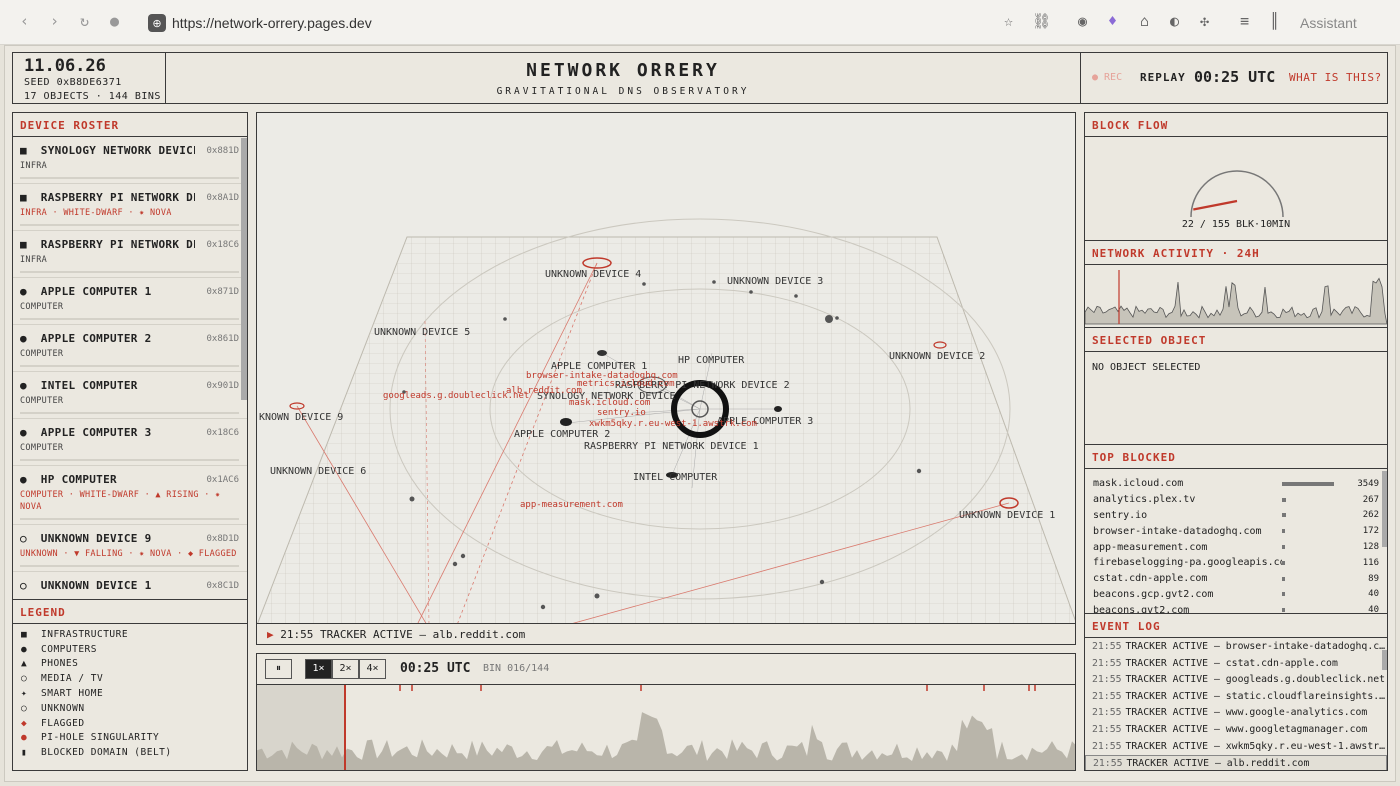 This screenshot has width=1400, height=786. What do you see at coordinates (345, 669) in the screenshot?
I see `speed-2x-button: 2×` at bounding box center [345, 669].